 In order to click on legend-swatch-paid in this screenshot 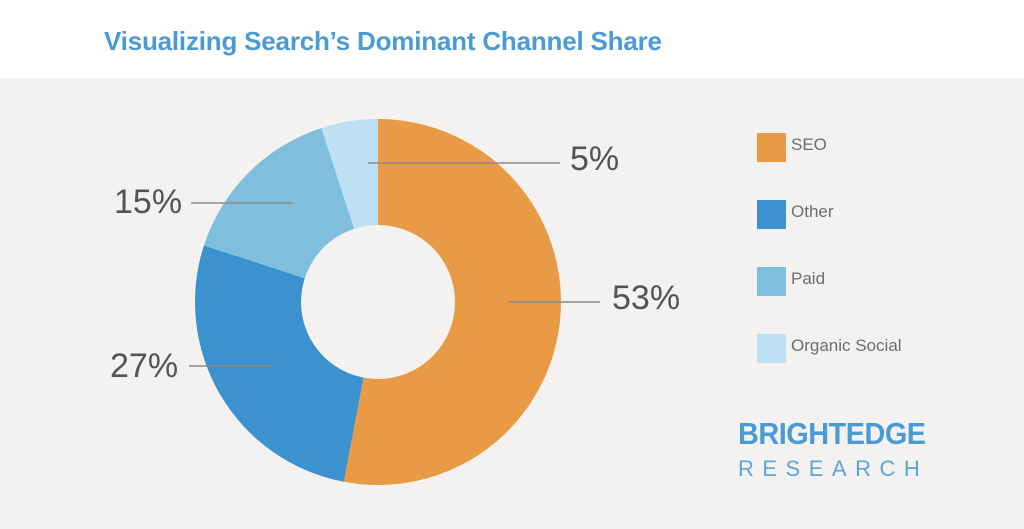, I will do `click(771, 281)`.